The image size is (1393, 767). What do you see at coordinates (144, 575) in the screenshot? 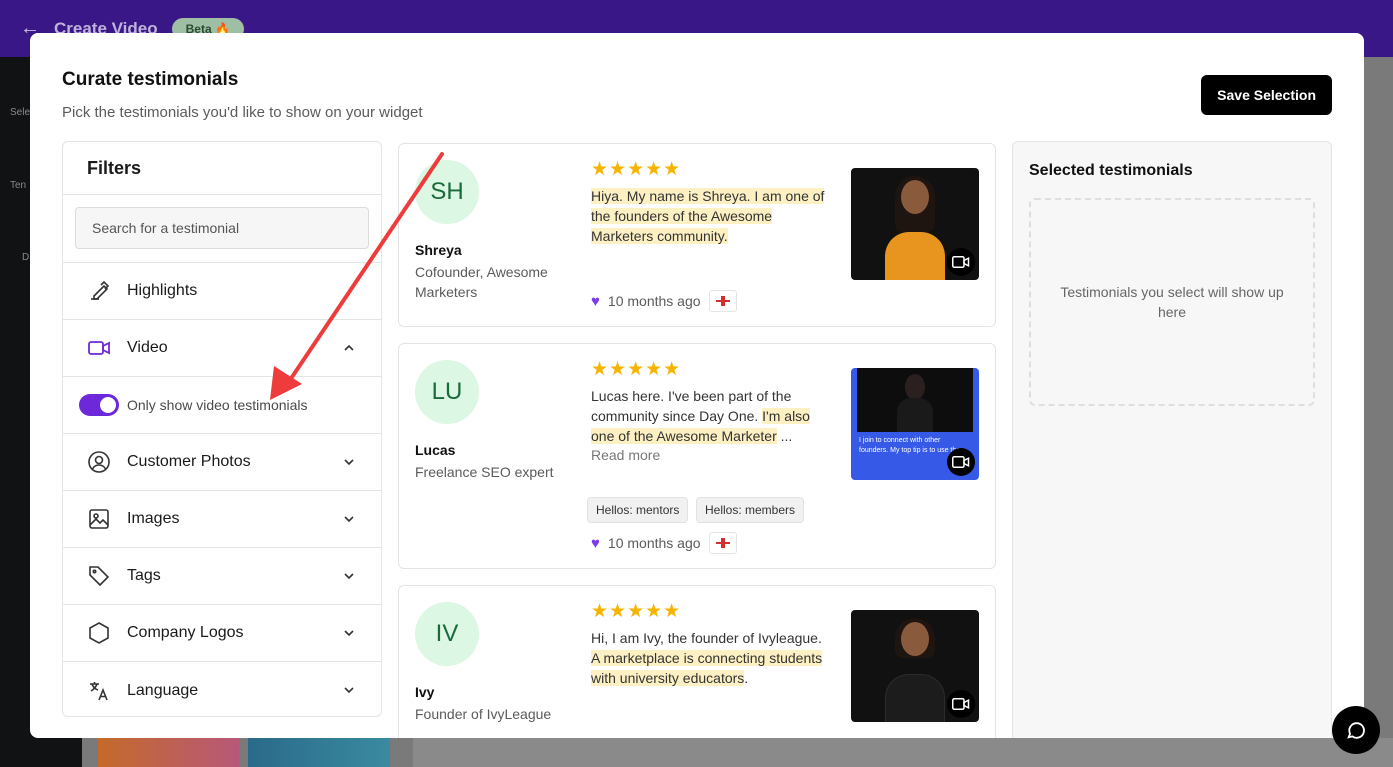
I see `filter-label: Tags` at bounding box center [144, 575].